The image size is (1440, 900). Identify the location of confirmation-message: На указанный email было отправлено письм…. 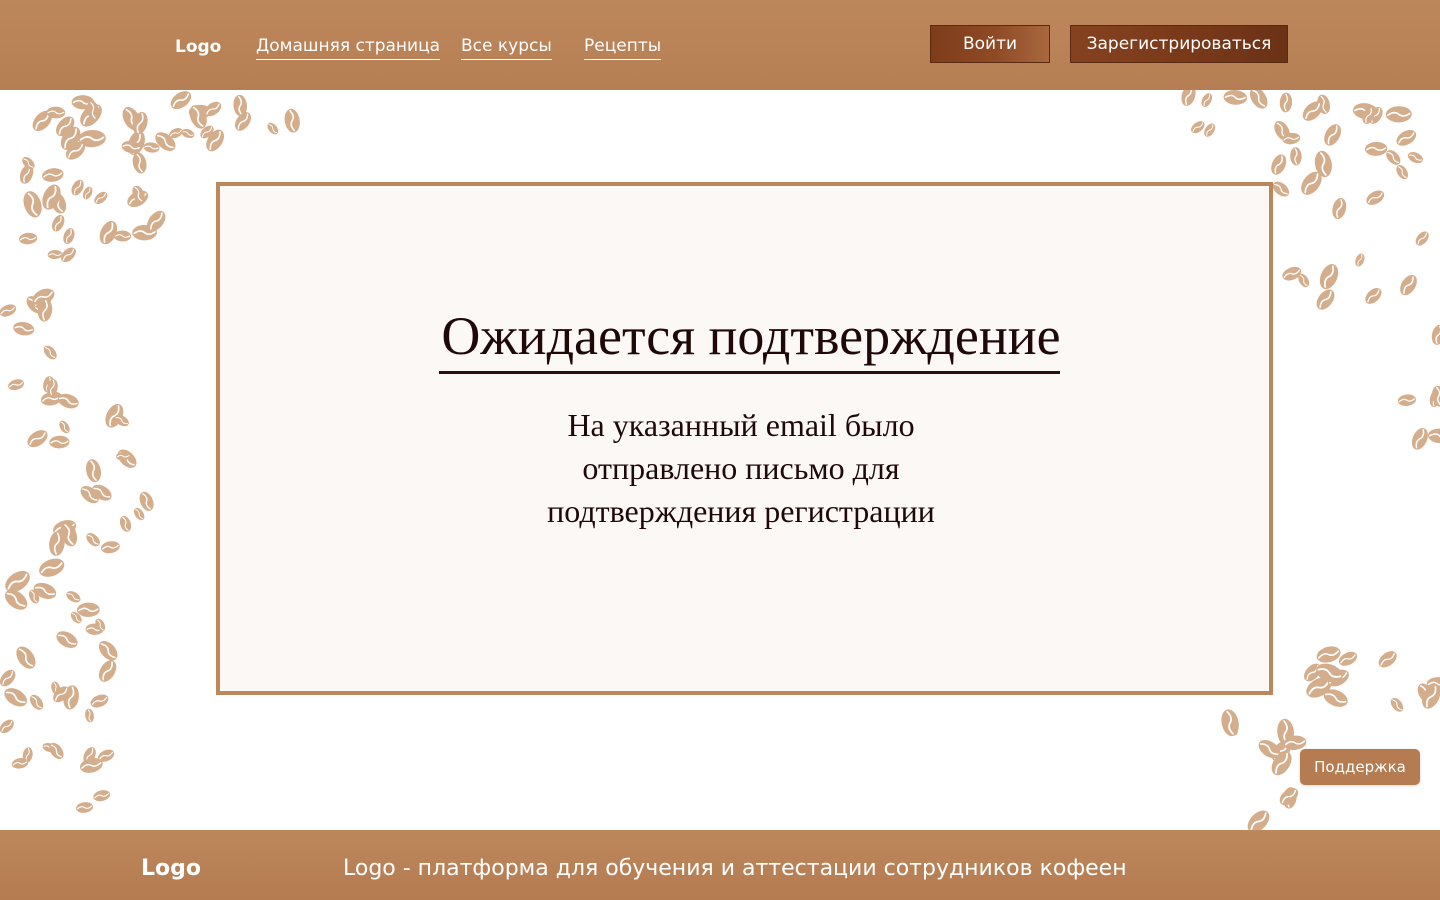
(741, 468).